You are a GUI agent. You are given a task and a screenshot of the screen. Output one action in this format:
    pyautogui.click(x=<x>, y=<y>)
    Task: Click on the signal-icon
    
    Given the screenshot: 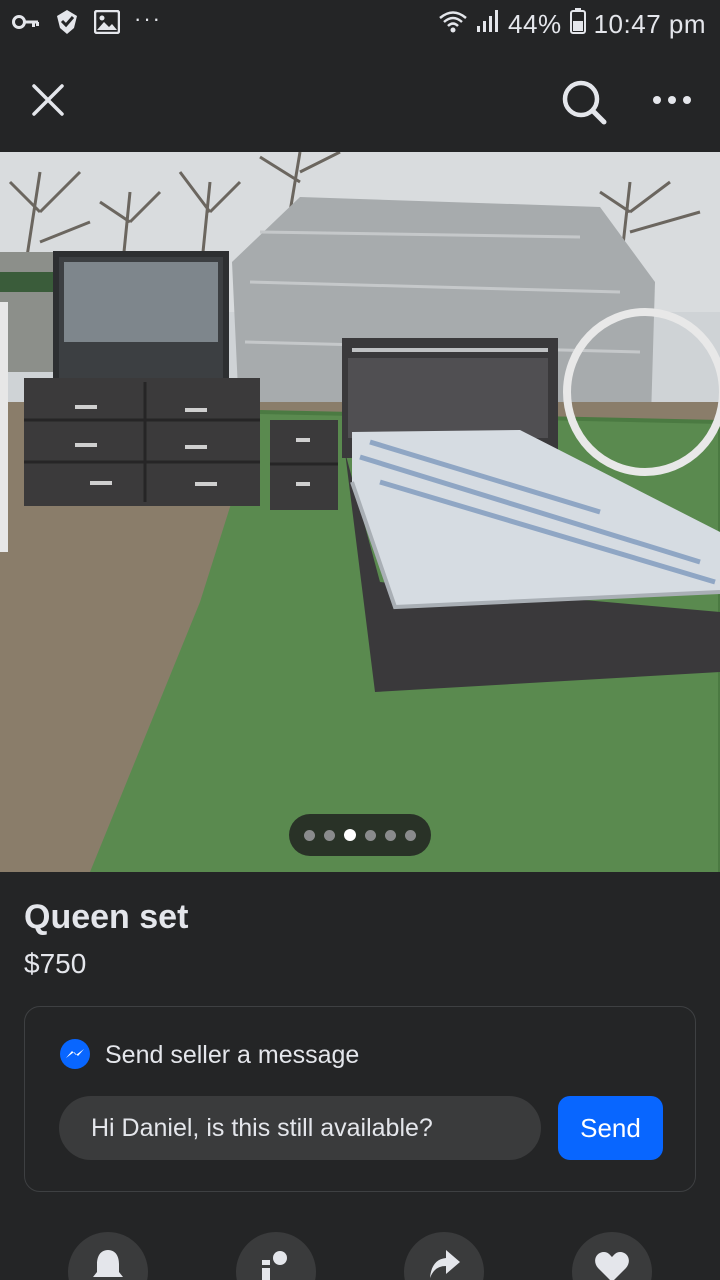 What is the action you would take?
    pyautogui.click(x=488, y=24)
    